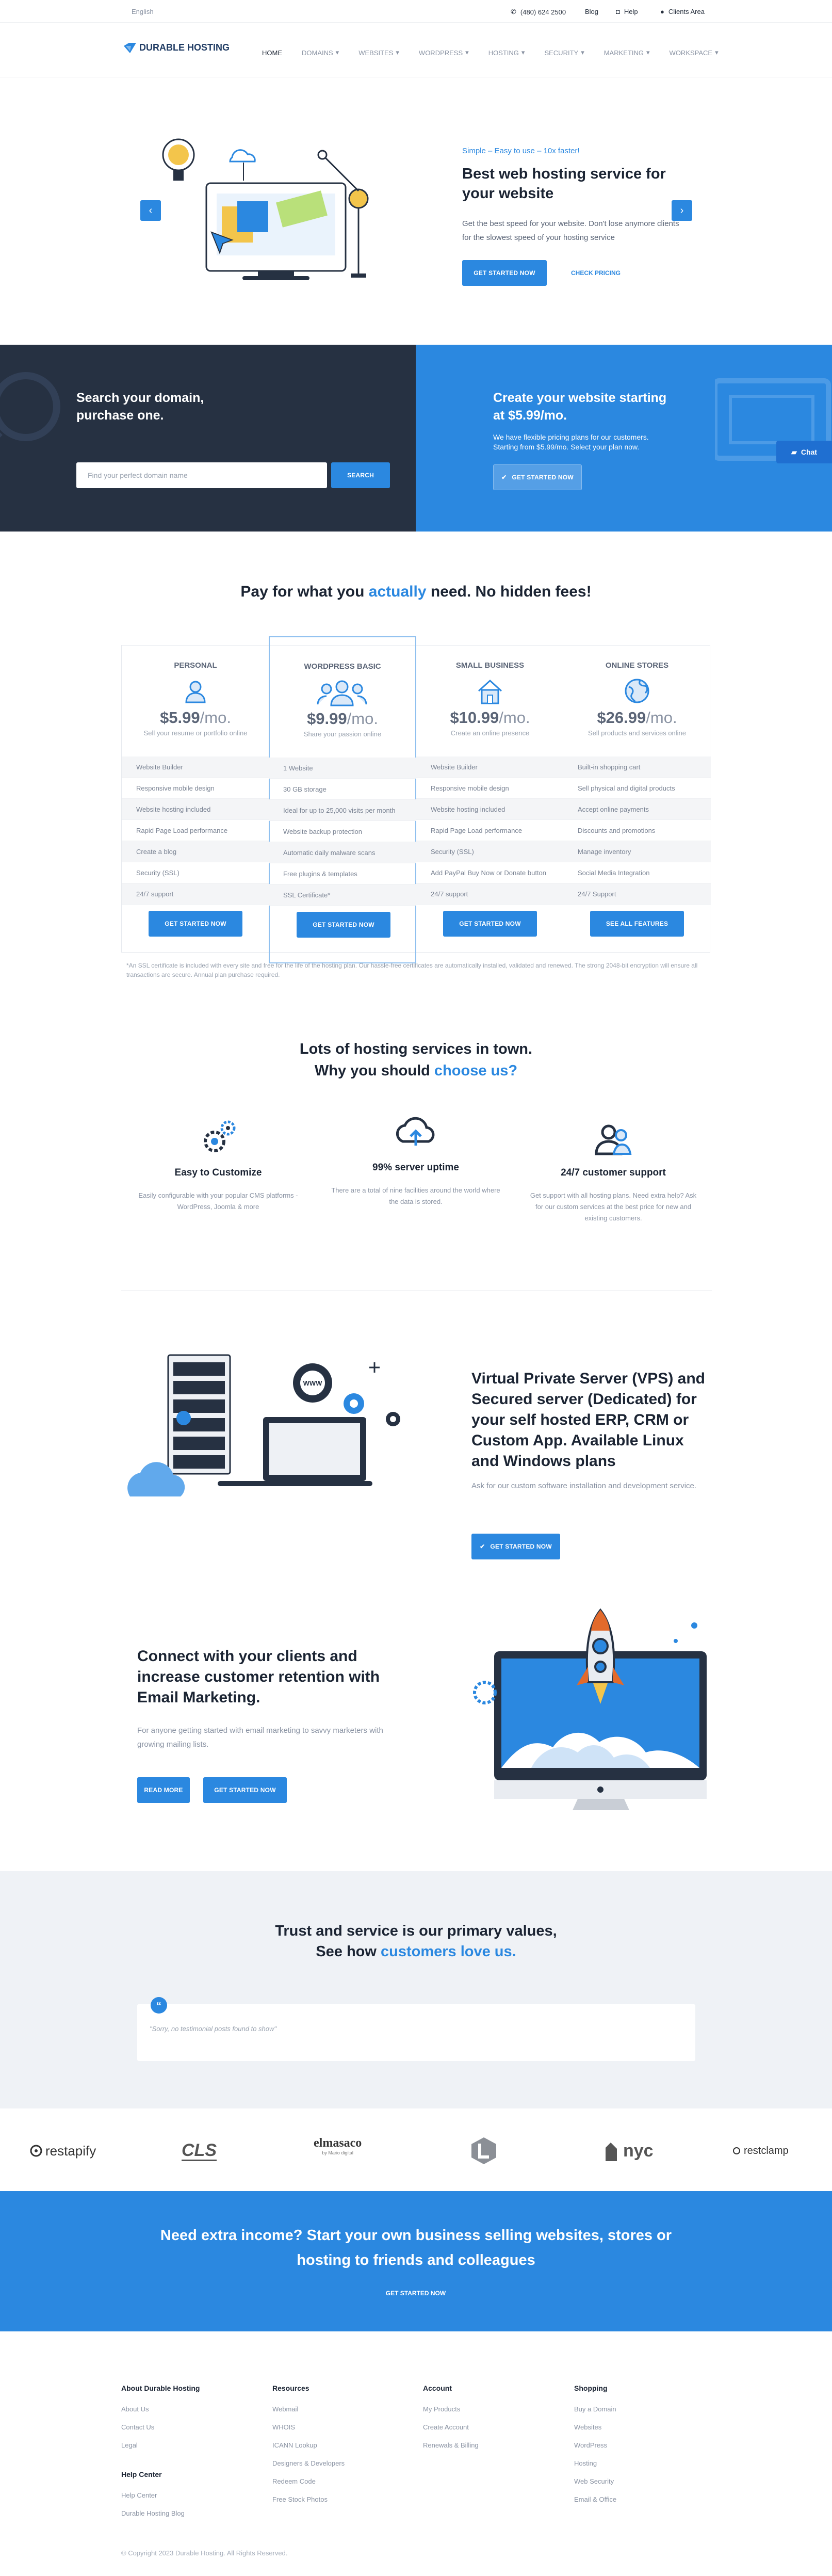 Image resolution: width=832 pixels, height=2576 pixels. Describe the element at coordinates (188, 2409) in the screenshot. I see `footer-link: About Us` at that location.